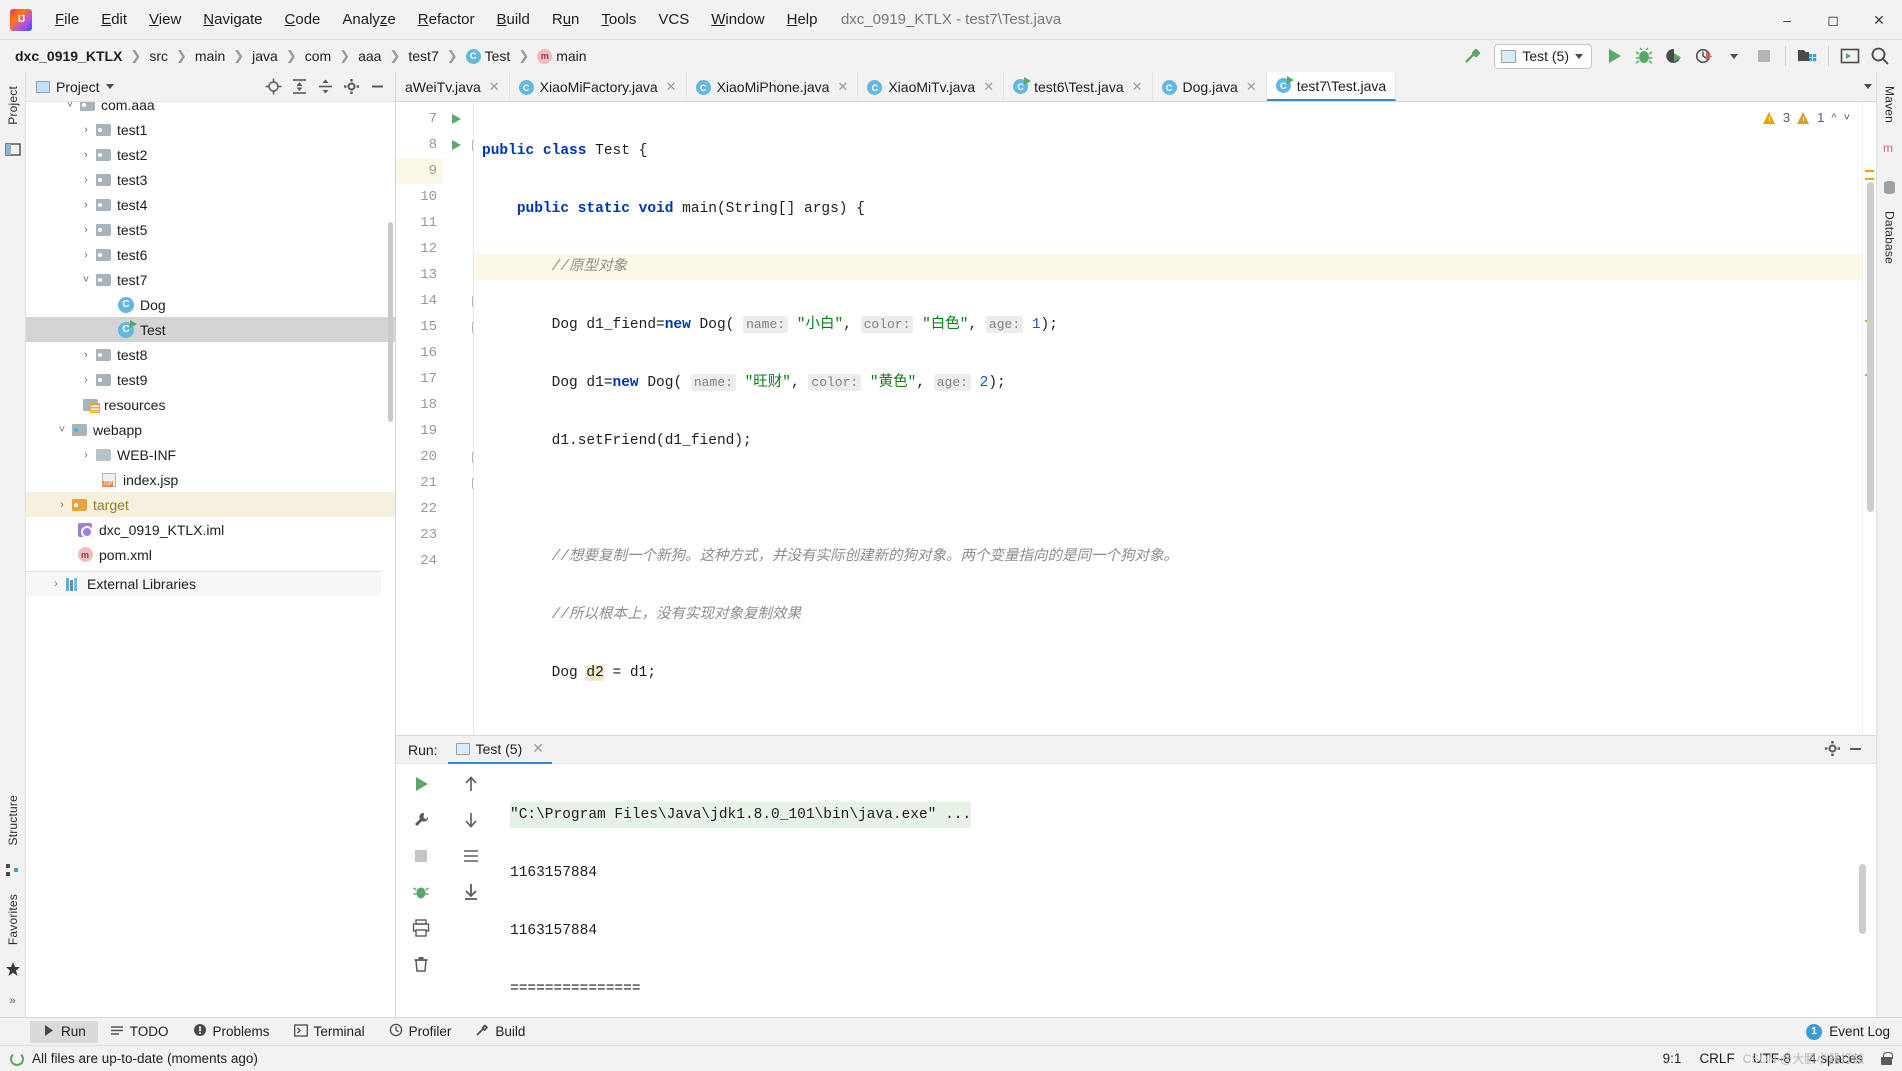  Describe the element at coordinates (421, 784) in the screenshot. I see `rerun-icon` at that location.